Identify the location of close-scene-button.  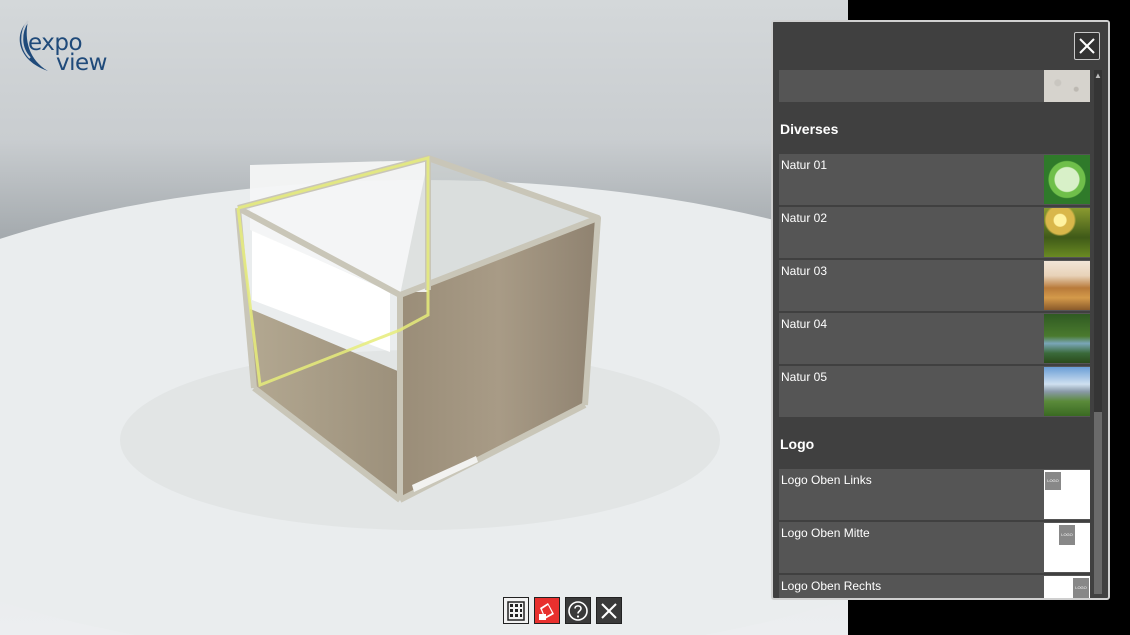
(609, 610).